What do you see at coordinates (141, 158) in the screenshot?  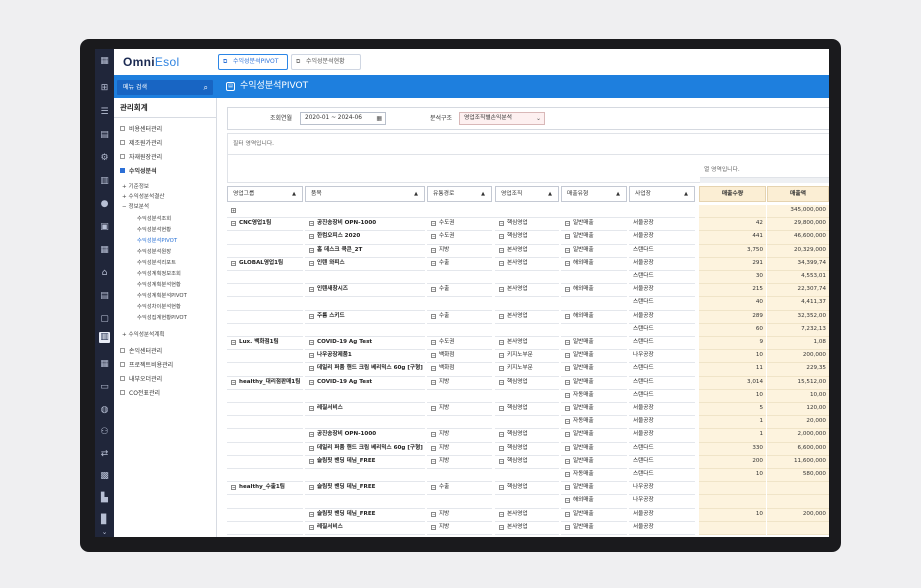 I see `sidebar-item-material-ledger: 자재원장관리` at bounding box center [141, 158].